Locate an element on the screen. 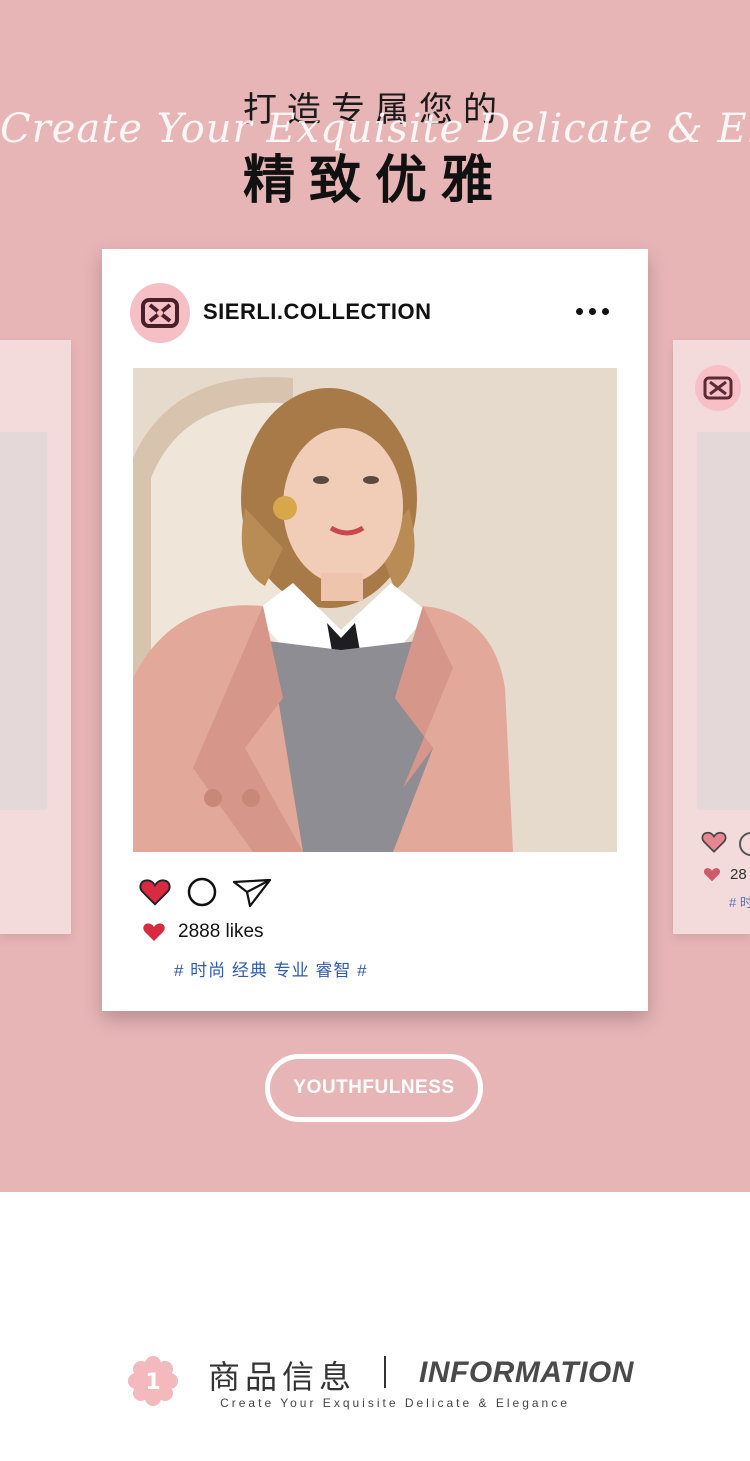 Image resolution: width=750 pixels, height=1461 pixels. likes-row: 2888 likes is located at coordinates (203, 932).